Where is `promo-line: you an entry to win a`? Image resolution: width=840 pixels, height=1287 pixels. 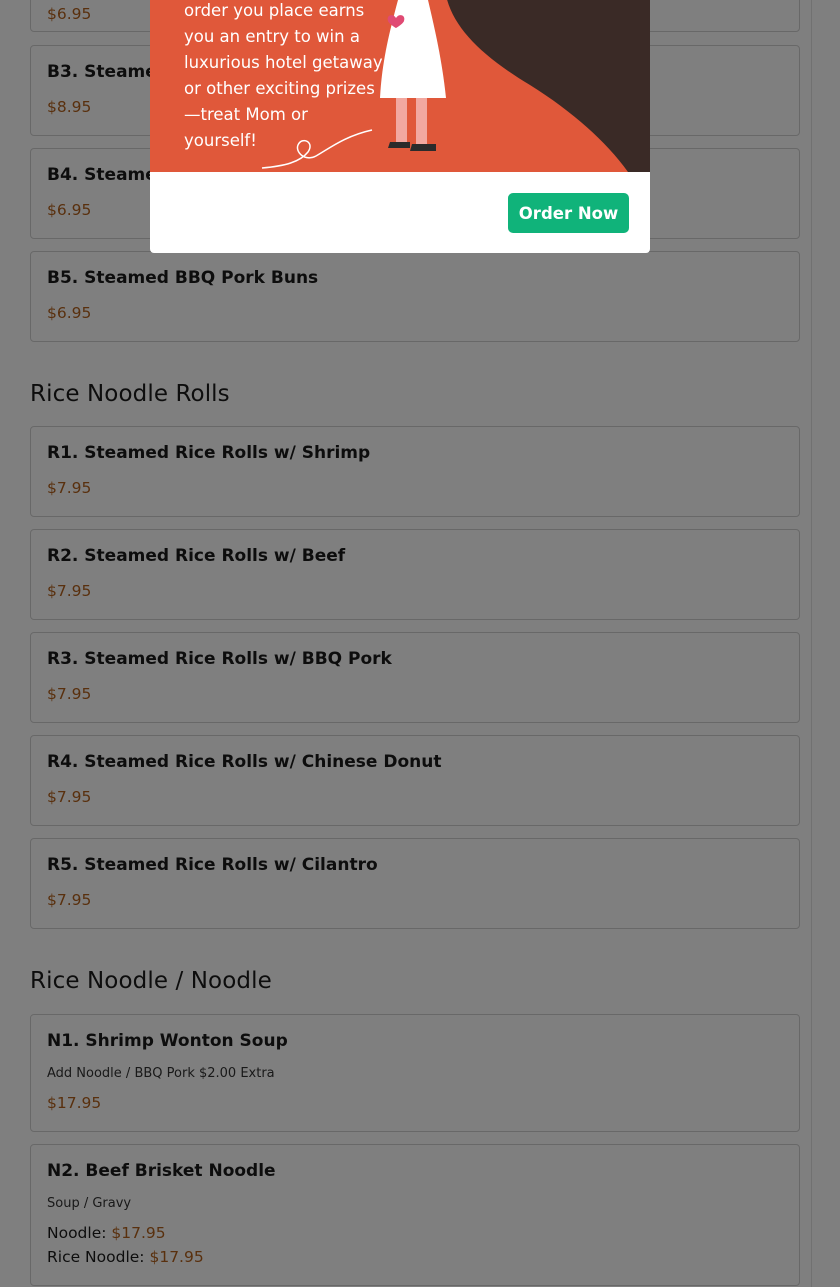 promo-line: you an entry to win a is located at coordinates (272, 36).